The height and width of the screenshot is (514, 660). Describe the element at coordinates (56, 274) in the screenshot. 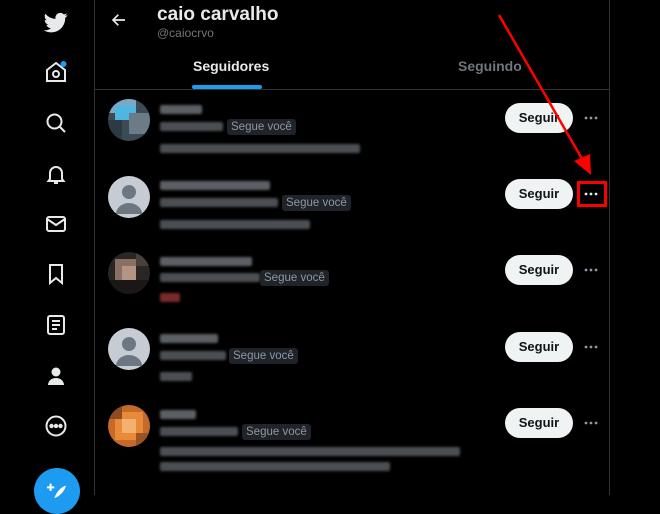

I see `bookmarks-icon` at that location.